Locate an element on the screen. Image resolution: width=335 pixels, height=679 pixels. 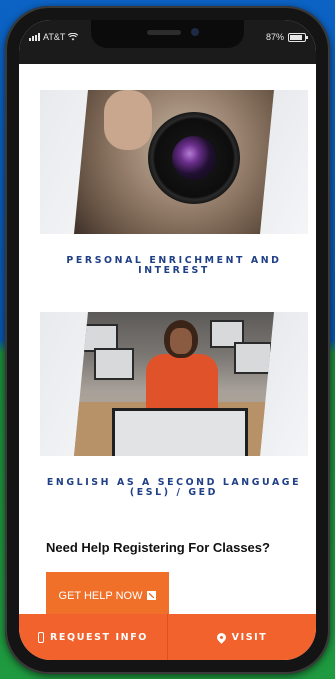
request-info-label: REQUEST INFO is located at coordinates (99, 637).